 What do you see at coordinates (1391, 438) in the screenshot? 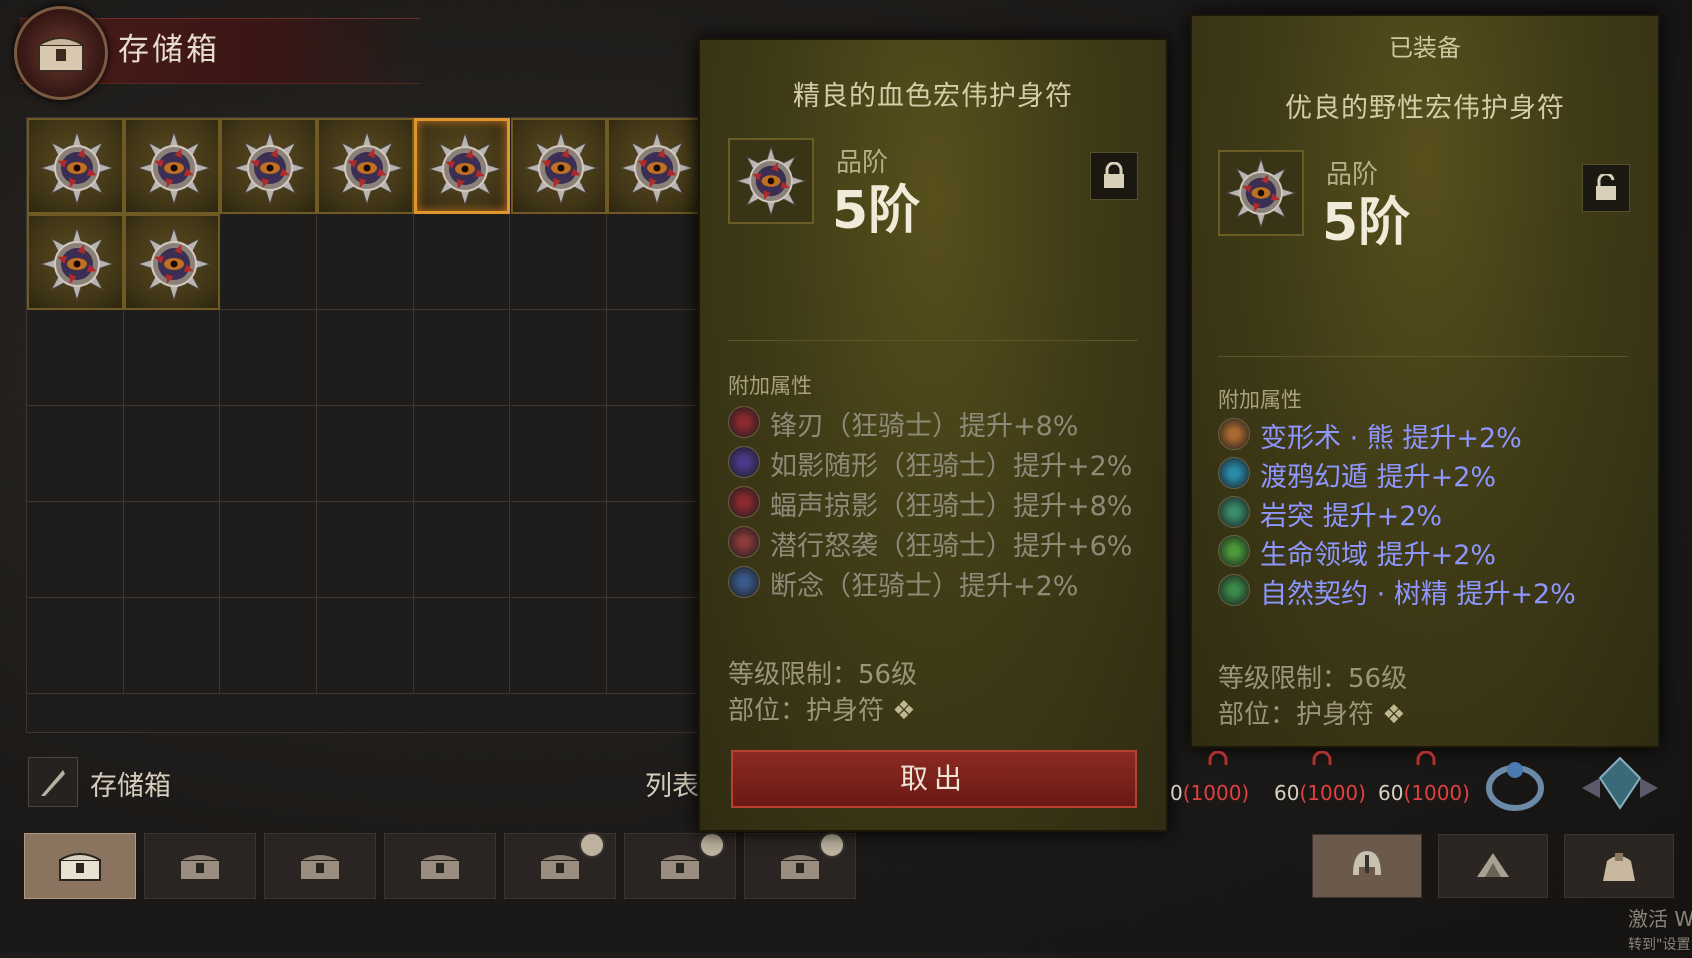
I see `affix-text: 变形术 · 熊 提升+2%` at bounding box center [1391, 438].